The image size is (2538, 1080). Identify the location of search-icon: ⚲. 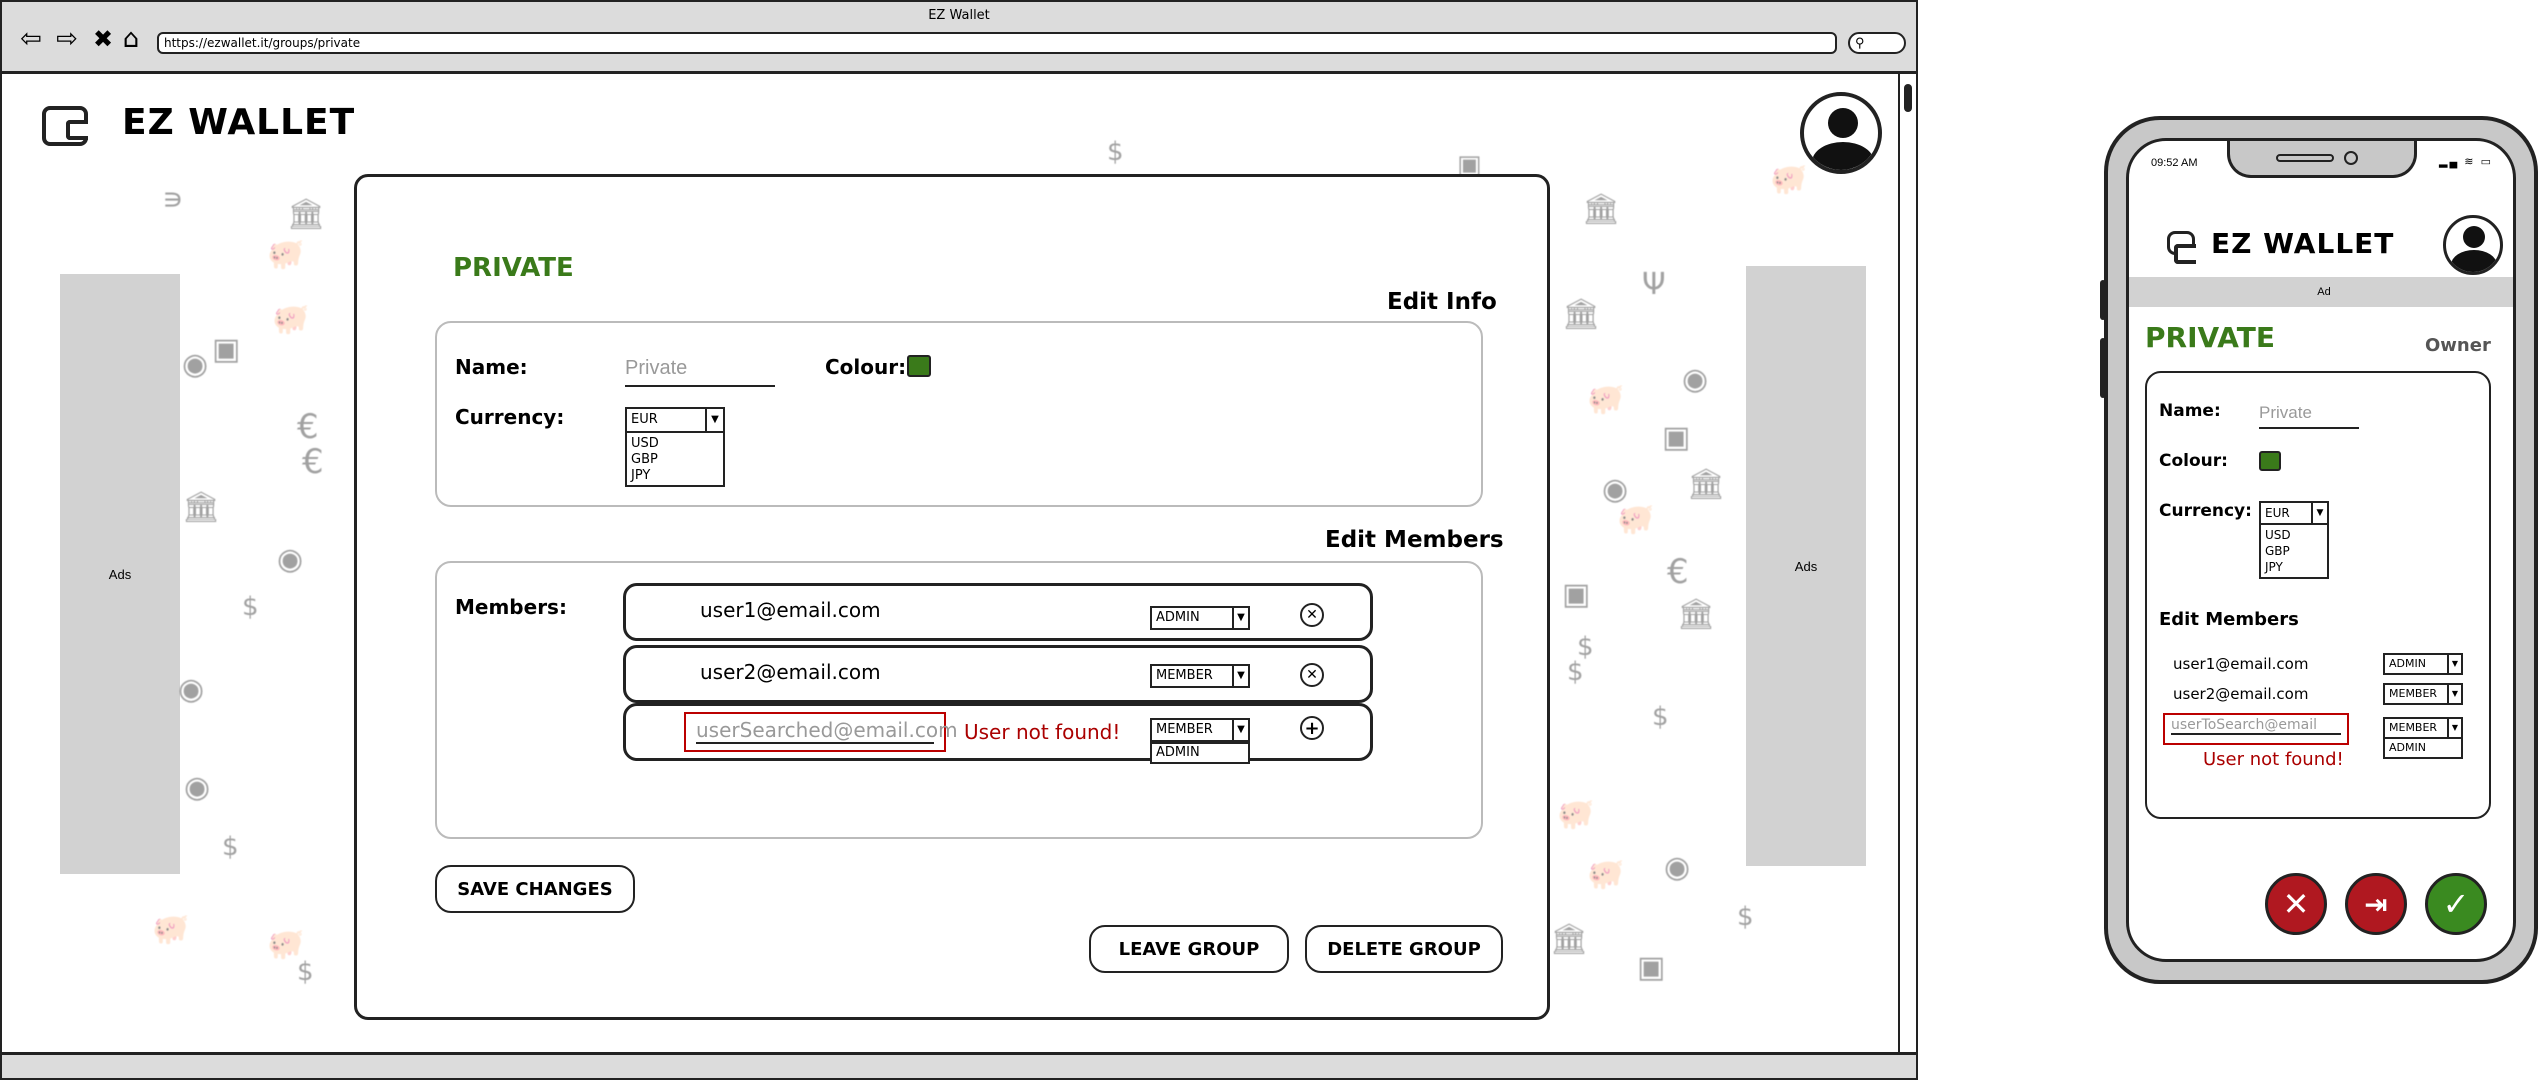
(1860, 42).